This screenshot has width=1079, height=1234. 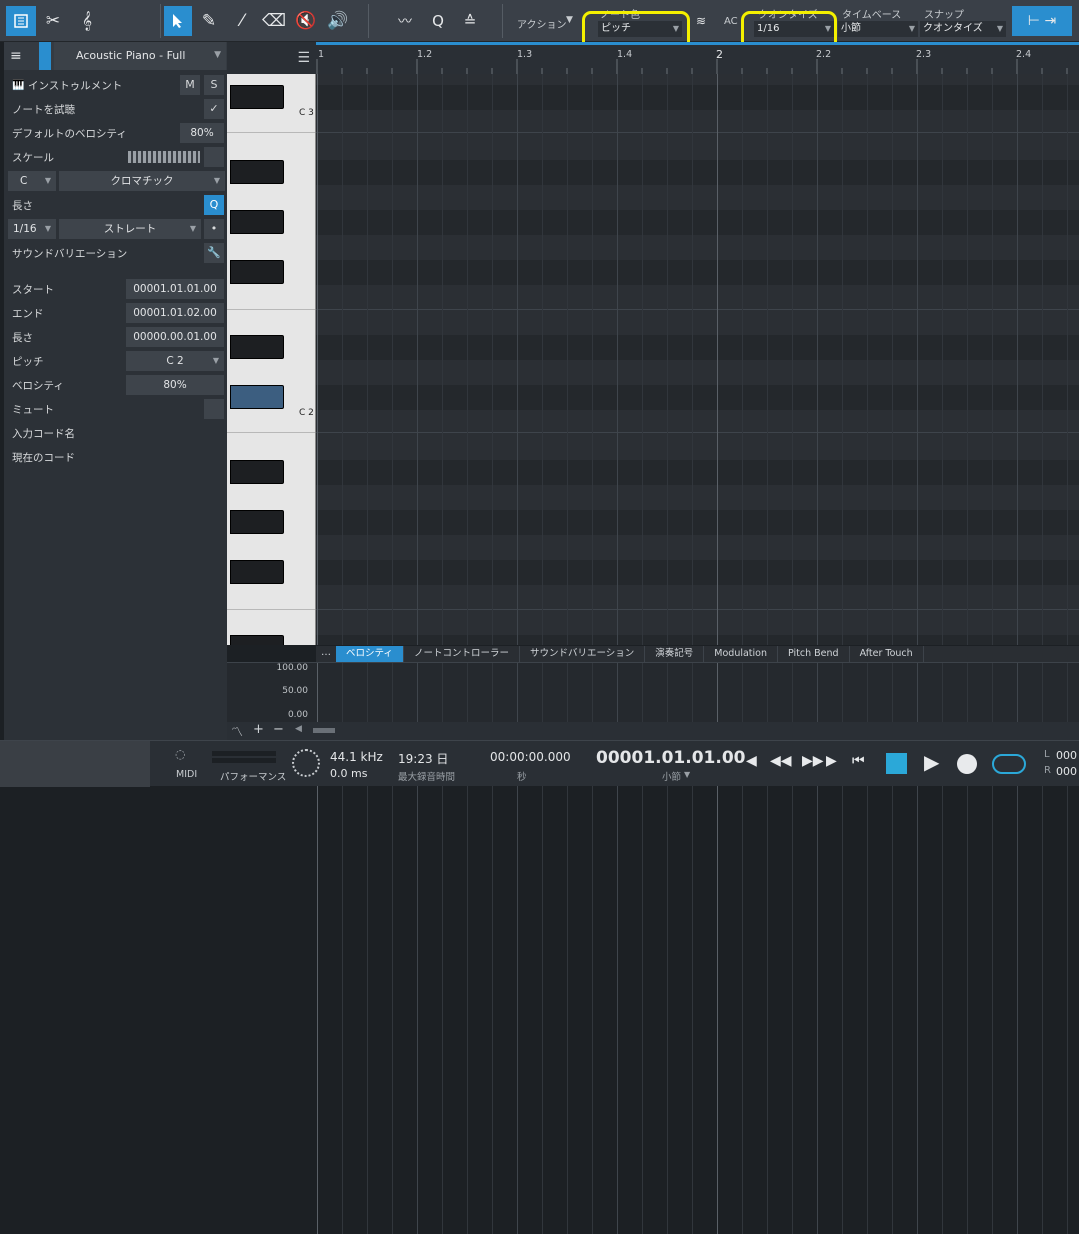 I want to click on treble-clef-icon: 𝄞, so click(x=87, y=21).